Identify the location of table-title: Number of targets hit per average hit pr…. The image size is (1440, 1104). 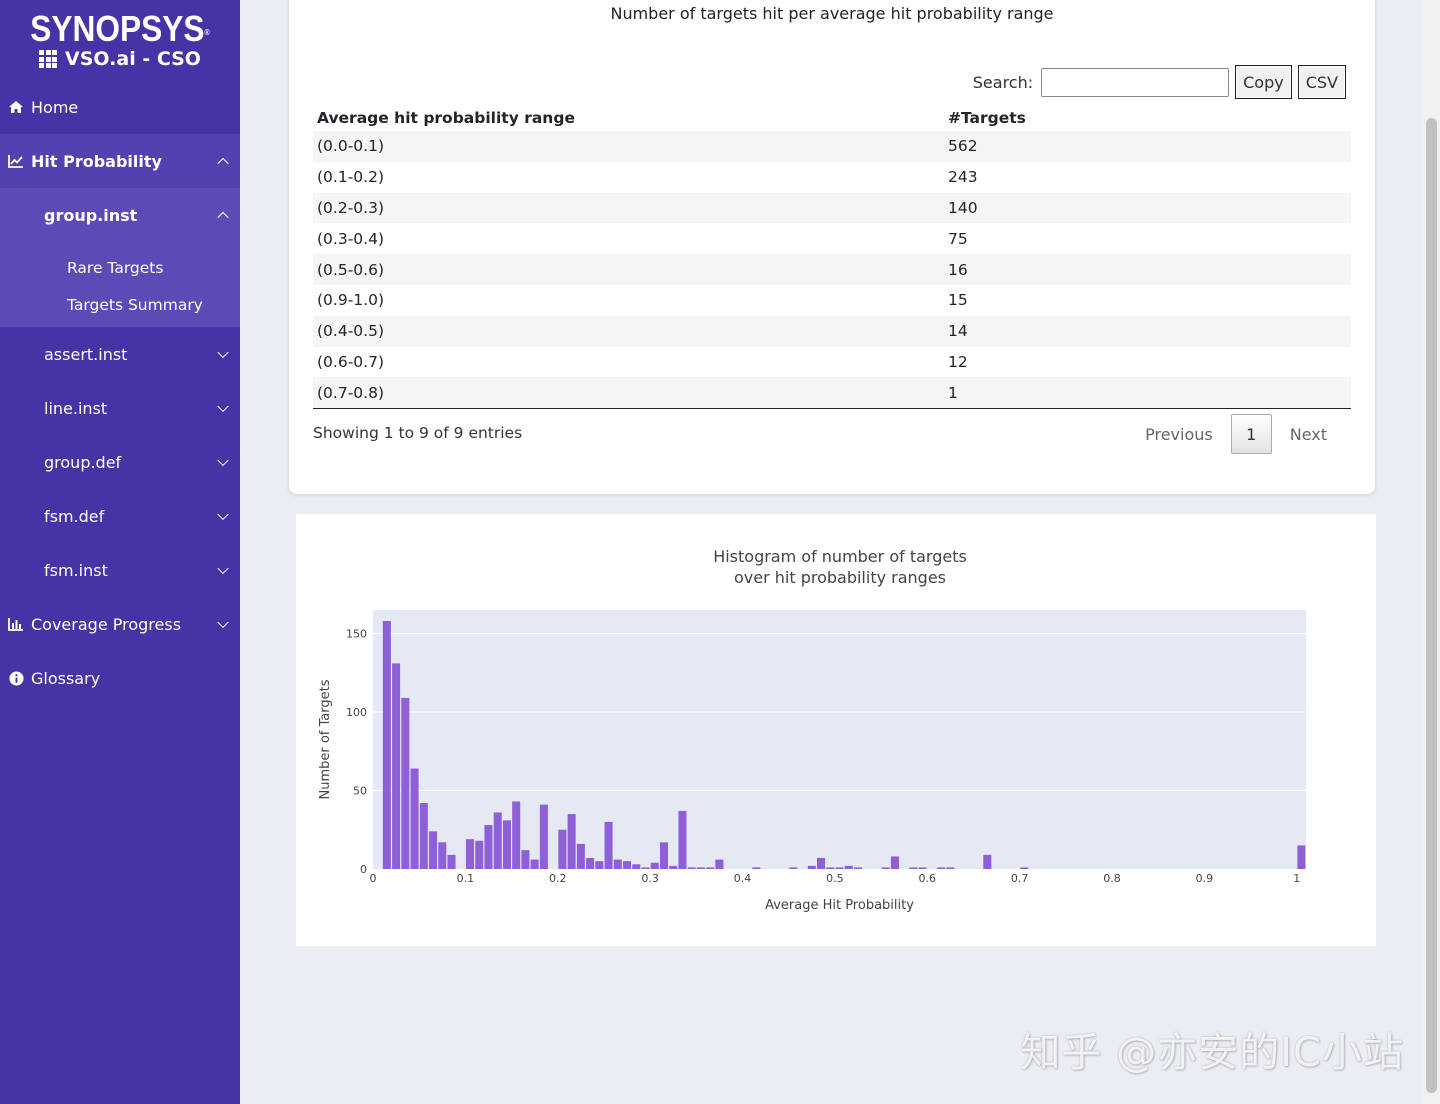
(832, 13).